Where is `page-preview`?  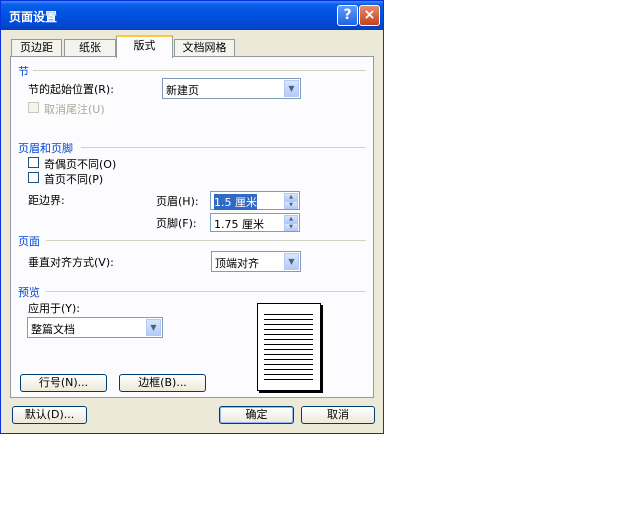
page-preview is located at coordinates (289, 347).